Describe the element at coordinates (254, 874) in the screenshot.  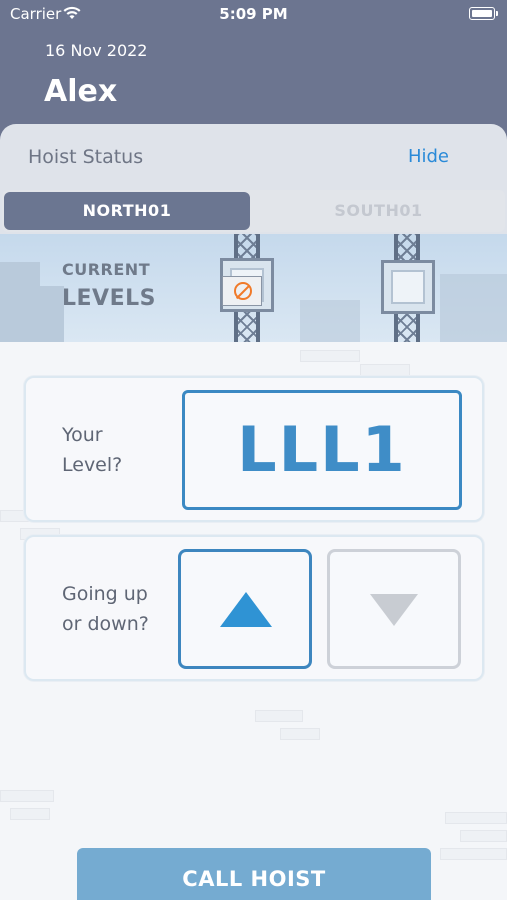
I see `call-hoist-button: CALL HOIST` at that location.